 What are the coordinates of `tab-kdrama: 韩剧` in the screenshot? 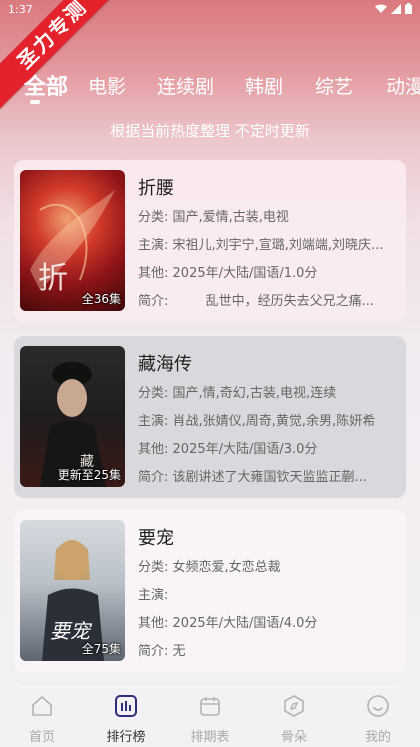 It's located at (264, 85).